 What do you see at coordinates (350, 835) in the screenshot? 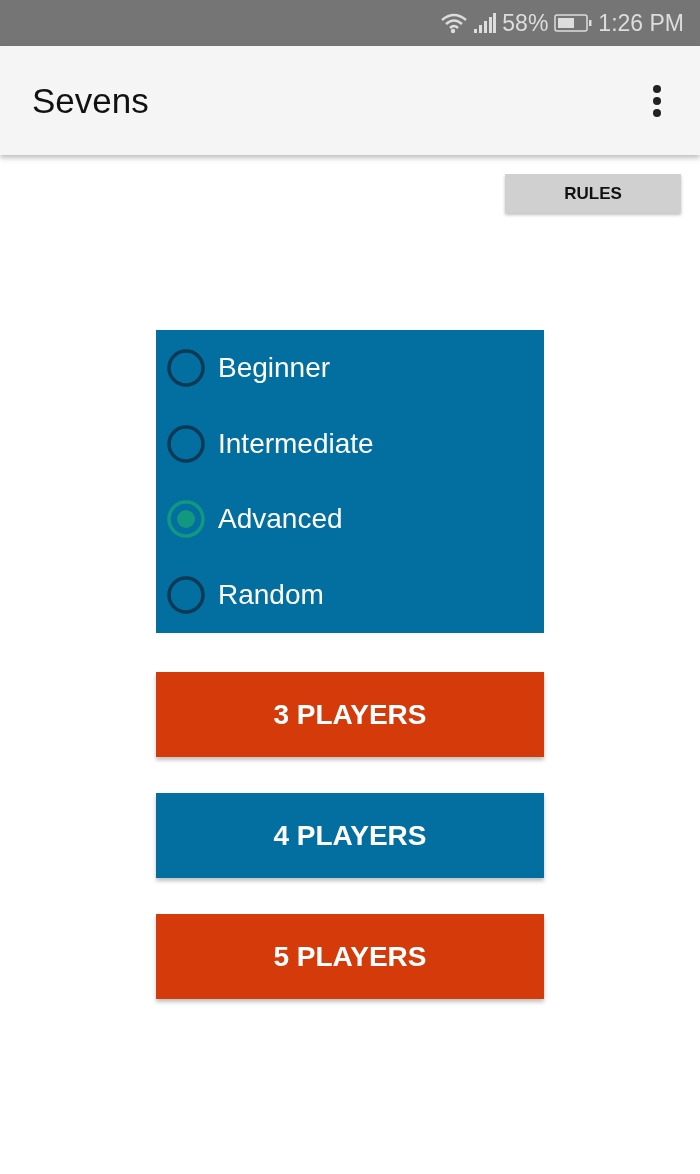
I see `players-button: 4 PLAYERS` at bounding box center [350, 835].